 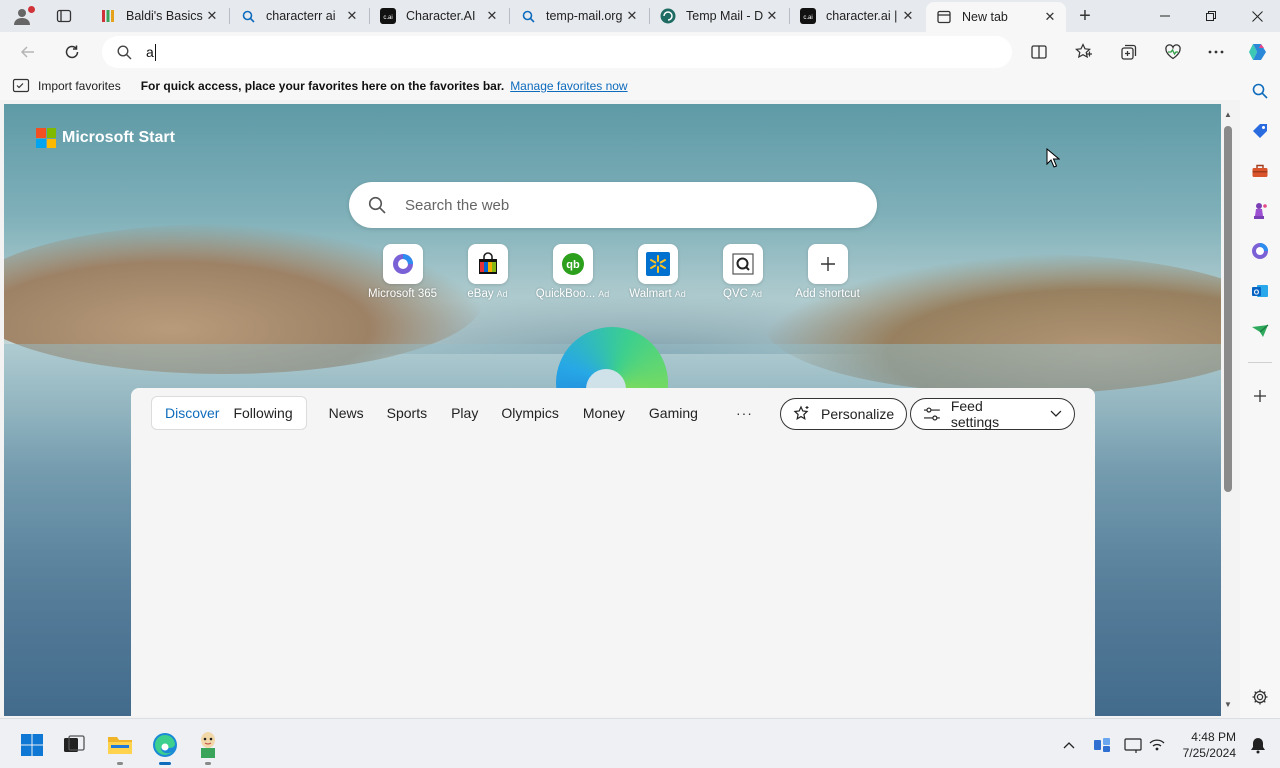 What do you see at coordinates (604, 413) in the screenshot?
I see `nav-money: Money` at bounding box center [604, 413].